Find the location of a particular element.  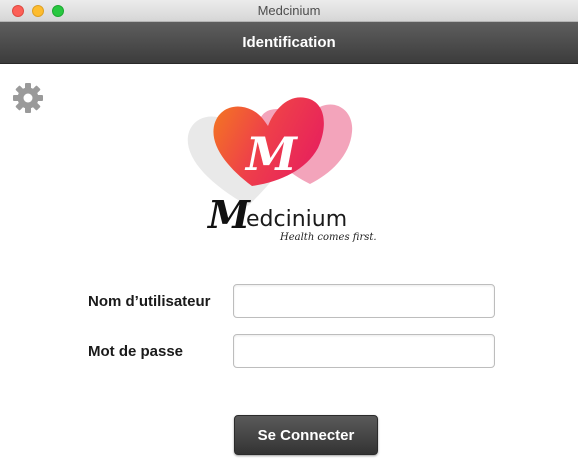

medcinium-logo: M M edcinium Health comes first. is located at coordinates (285, 168).